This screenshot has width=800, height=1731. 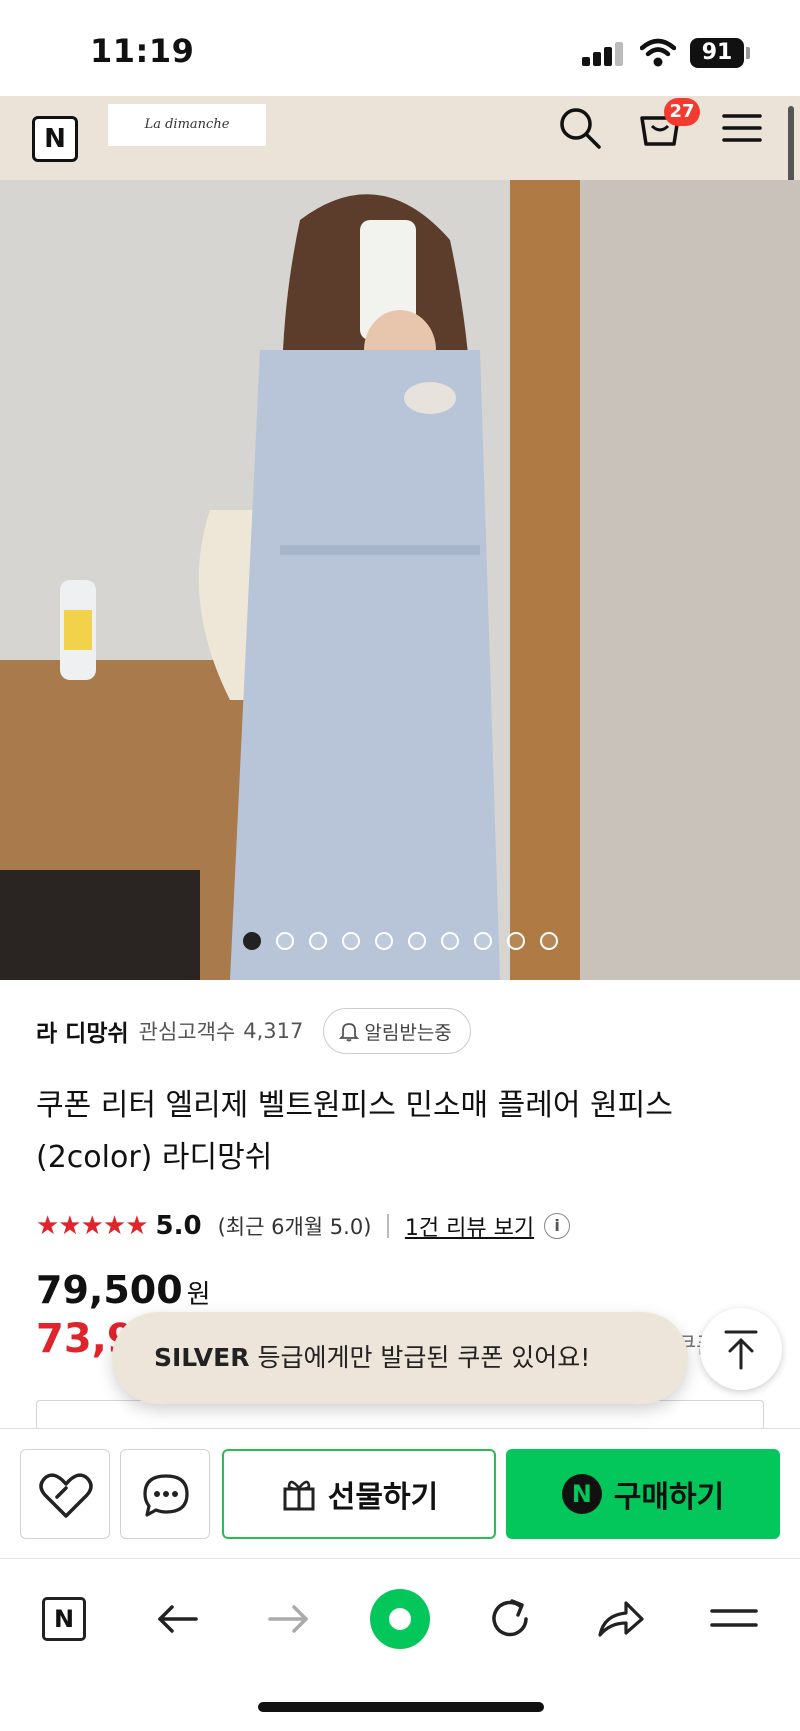 What do you see at coordinates (288, 1619) in the screenshot?
I see `forward-arrow-icon` at bounding box center [288, 1619].